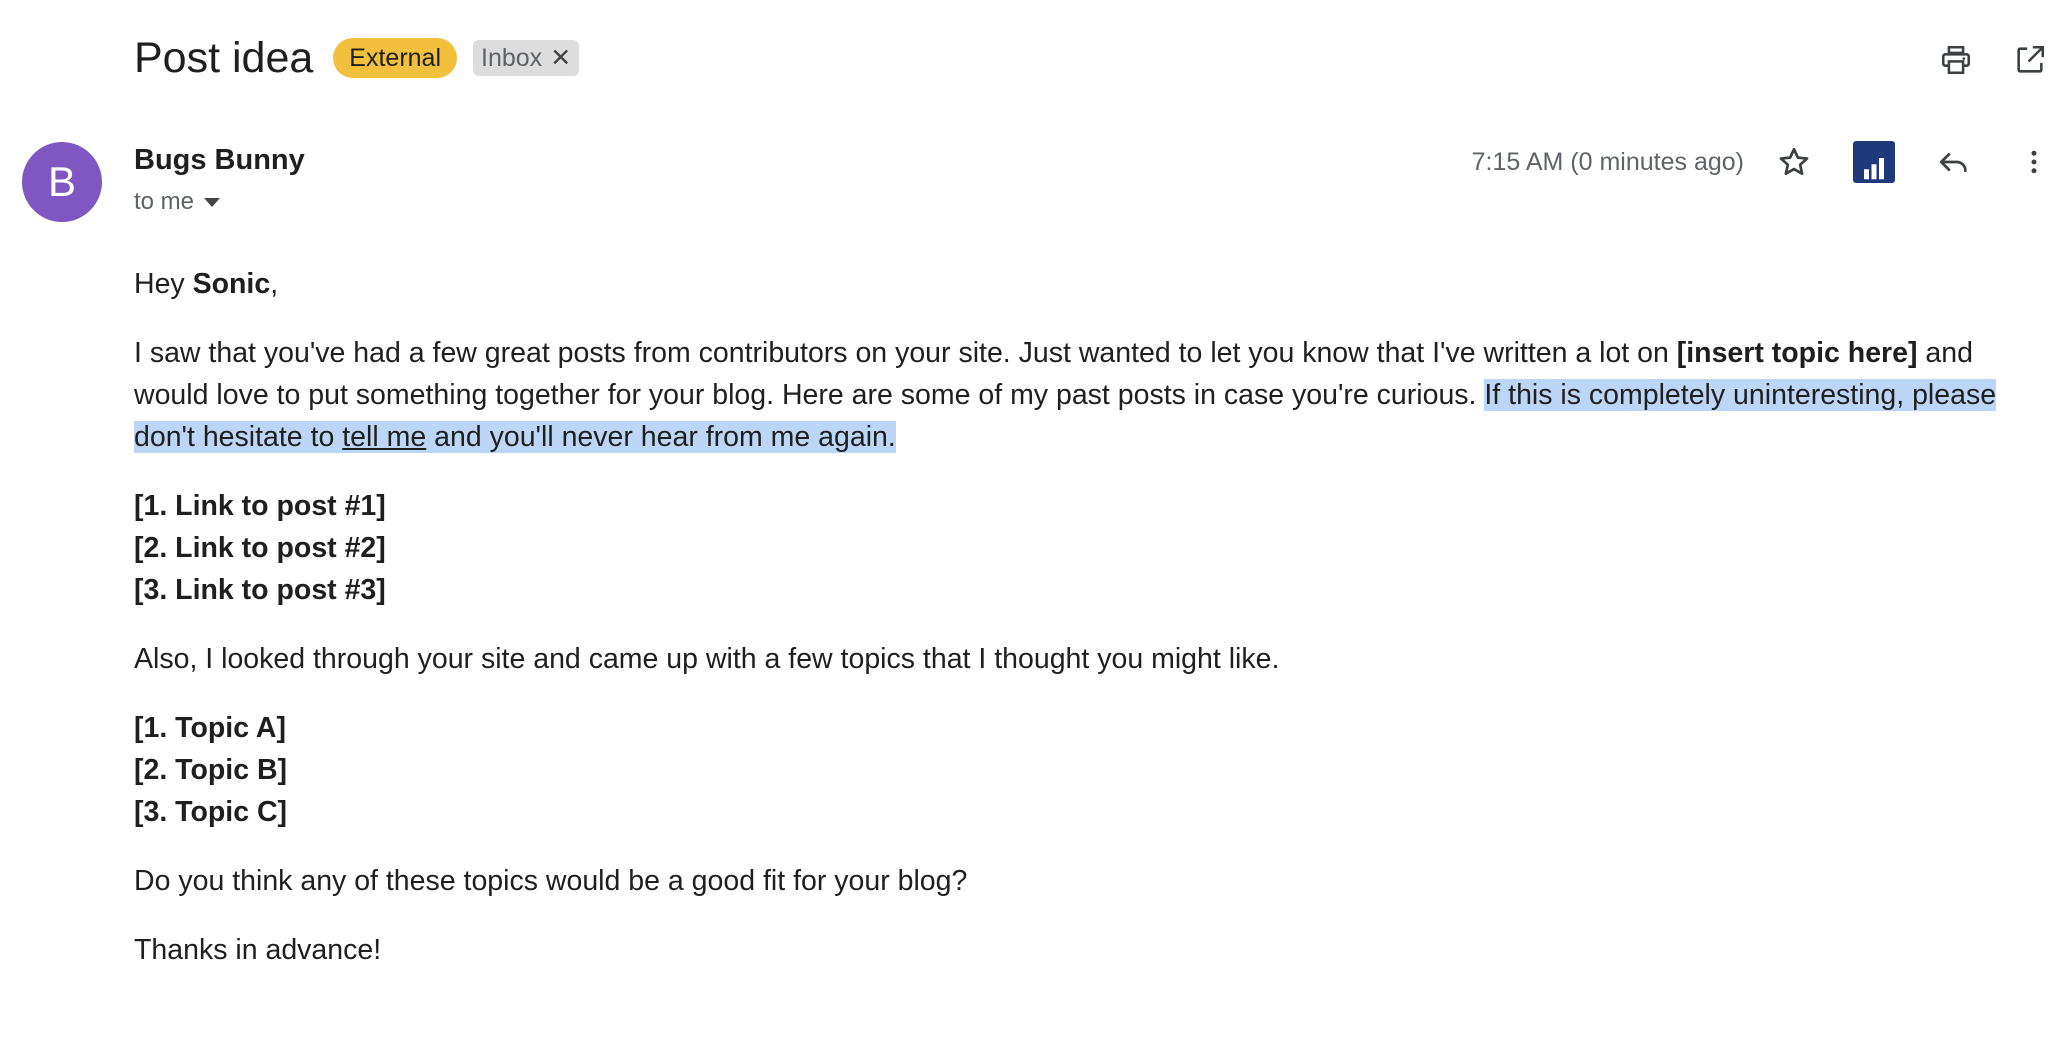  I want to click on email-subject: Post idea, so click(224, 57).